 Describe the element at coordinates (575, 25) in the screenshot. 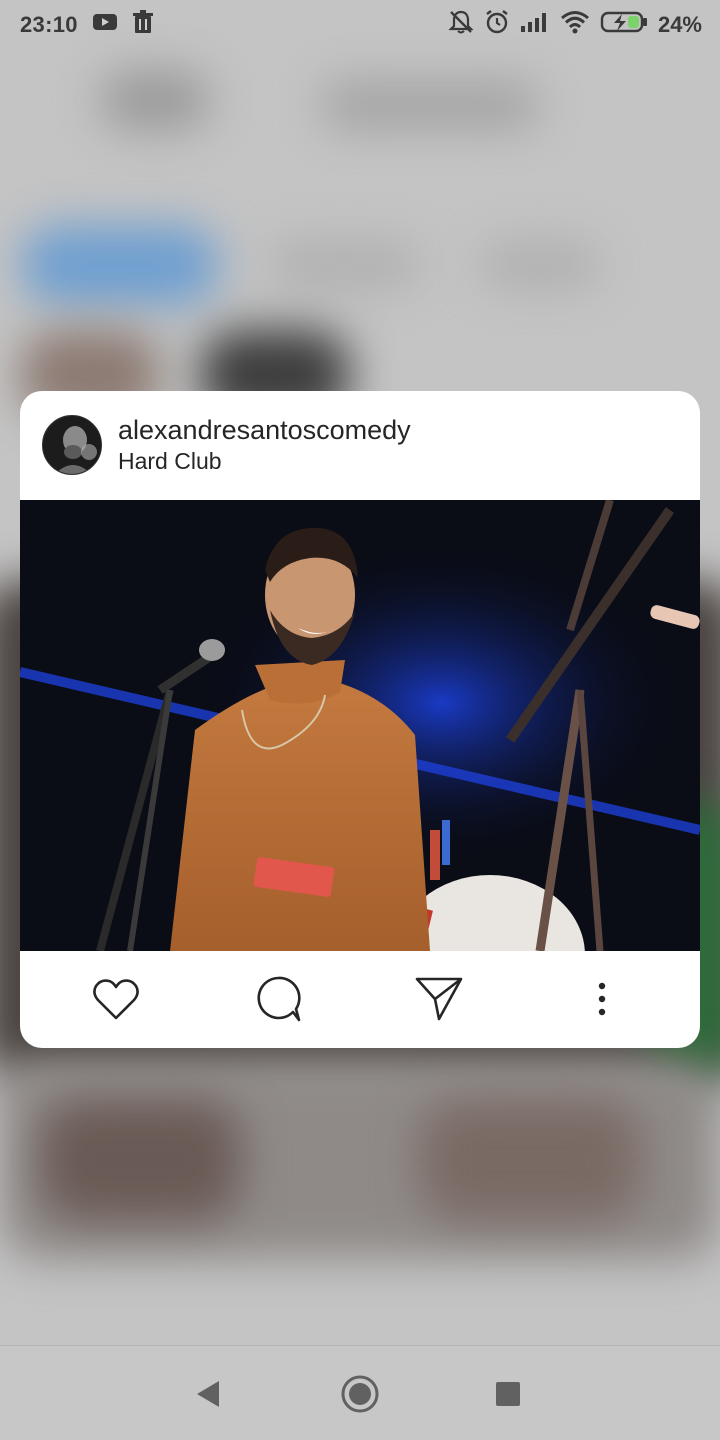

I see `wifi-icon` at that location.